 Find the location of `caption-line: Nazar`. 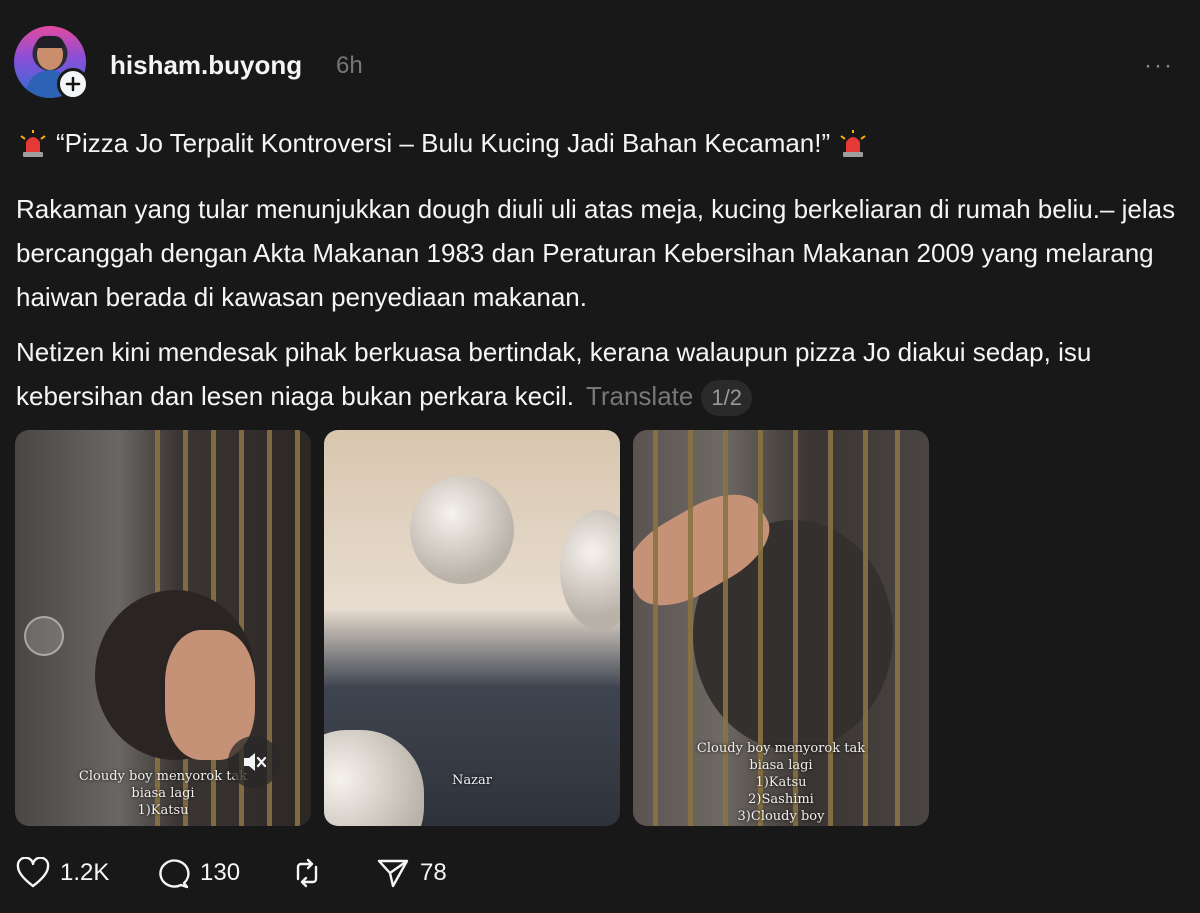

caption-line: Nazar is located at coordinates (472, 780).